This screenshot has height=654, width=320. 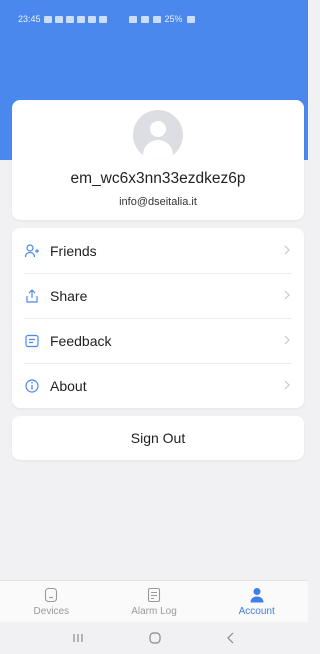 What do you see at coordinates (32, 341) in the screenshot?
I see `feedback-icon` at bounding box center [32, 341].